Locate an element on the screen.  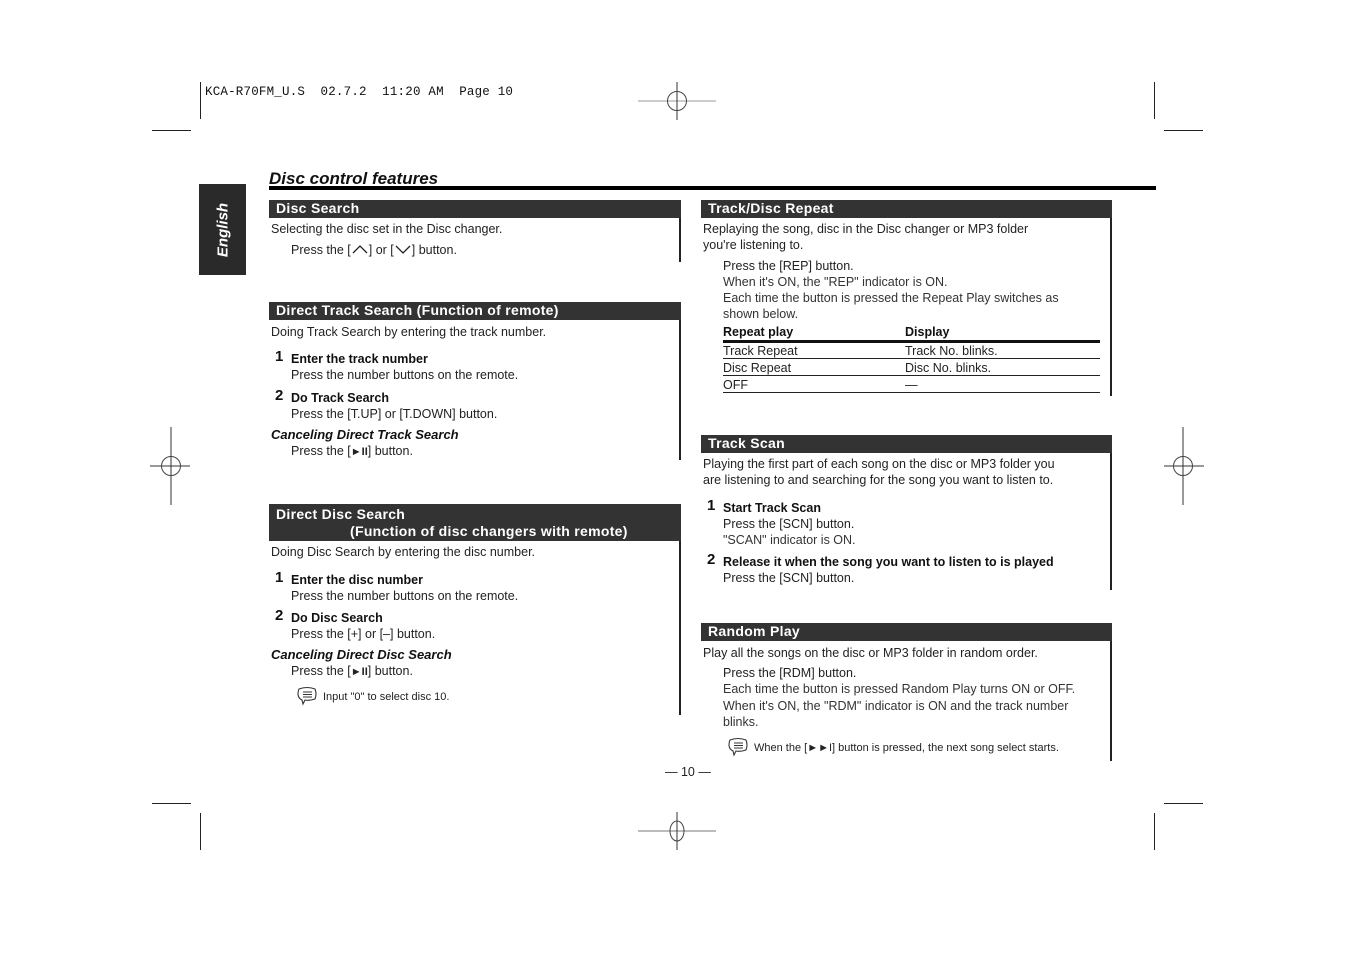
step-title: Enter the disc number is located at coordinates (357, 580).